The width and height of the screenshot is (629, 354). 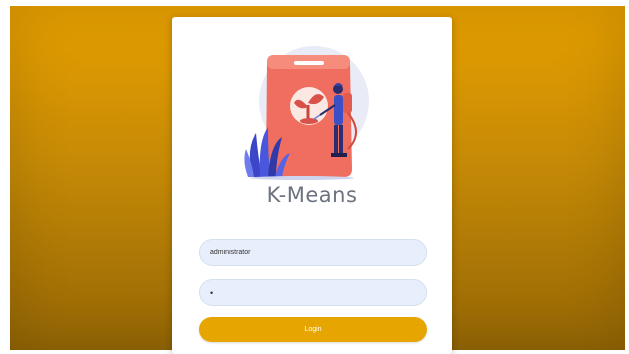 I want to click on farmer-spraying-fertilizer-bag-illustration-icon, so click(x=306, y=113).